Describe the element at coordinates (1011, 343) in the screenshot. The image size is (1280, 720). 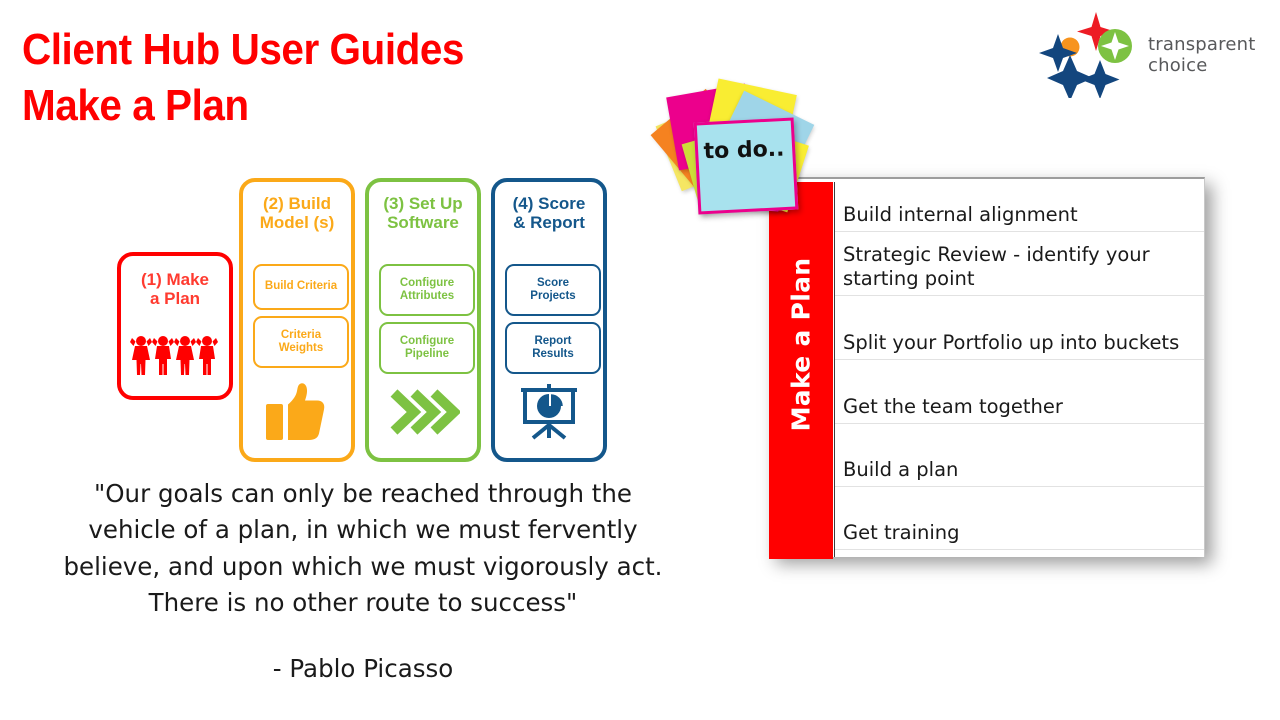
I see `list-item-text: Split your Portfolio up into buckets` at that location.